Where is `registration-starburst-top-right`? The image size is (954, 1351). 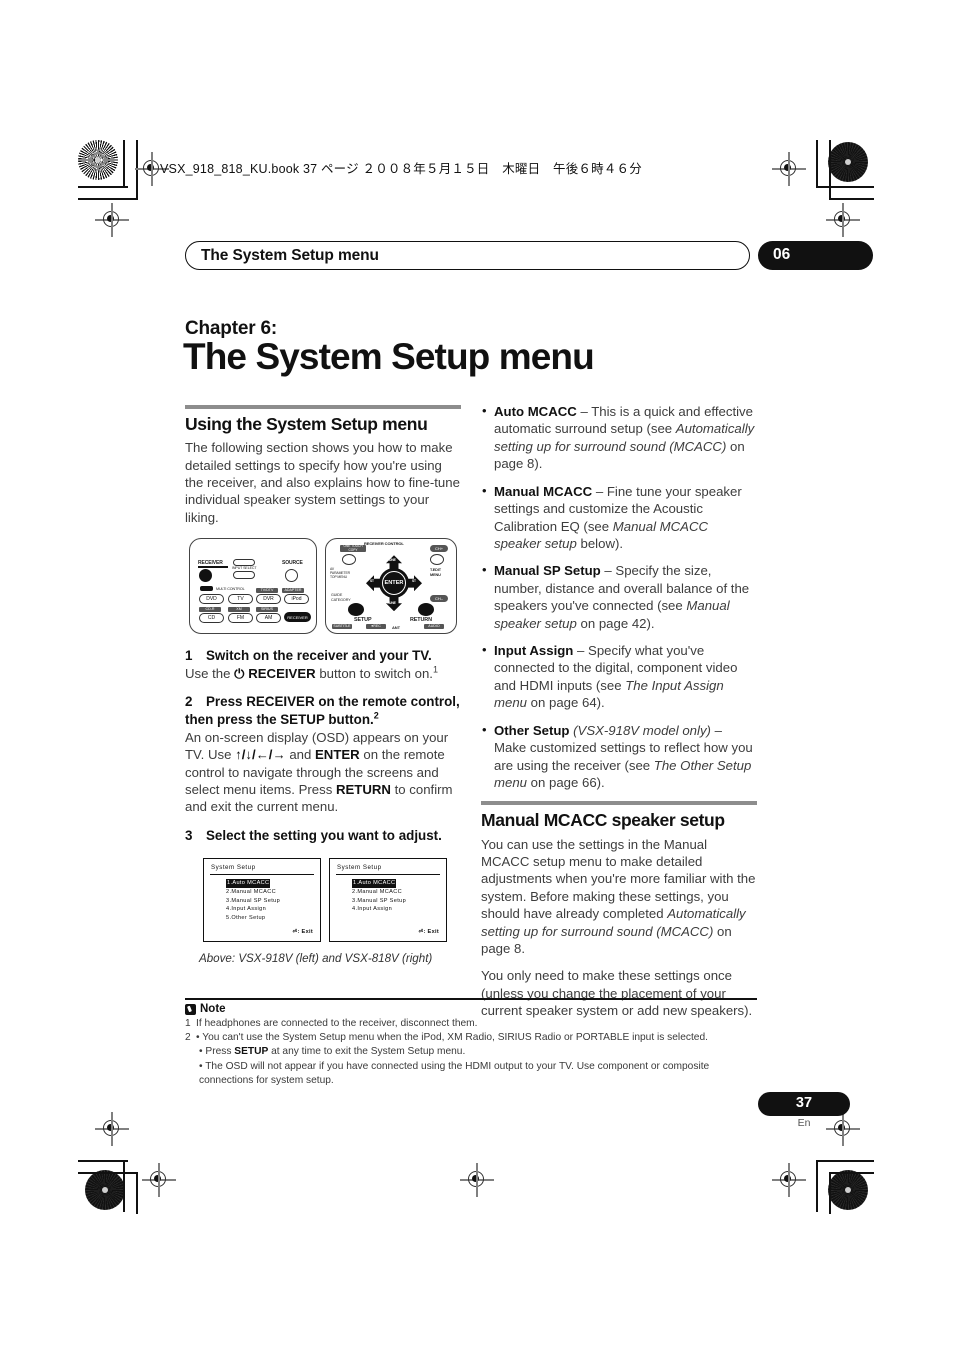 registration-starburst-top-right is located at coordinates (848, 162).